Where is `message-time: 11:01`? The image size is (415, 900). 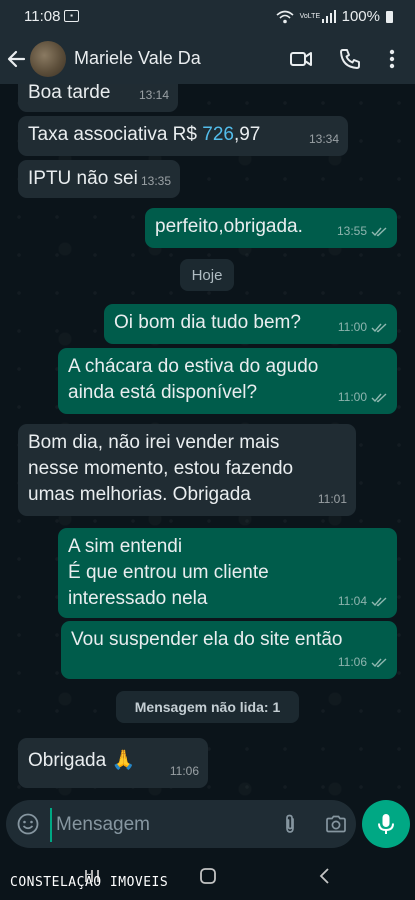 message-time: 11:01 is located at coordinates (332, 499).